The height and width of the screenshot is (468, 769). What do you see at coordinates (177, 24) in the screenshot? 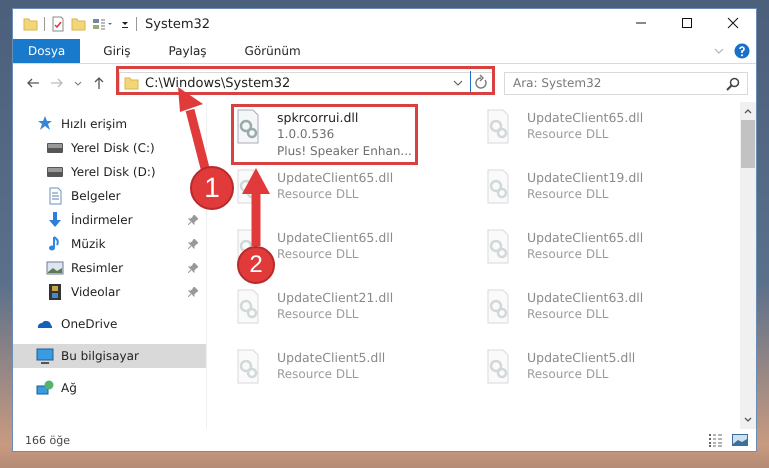
I see `window-title: System32` at bounding box center [177, 24].